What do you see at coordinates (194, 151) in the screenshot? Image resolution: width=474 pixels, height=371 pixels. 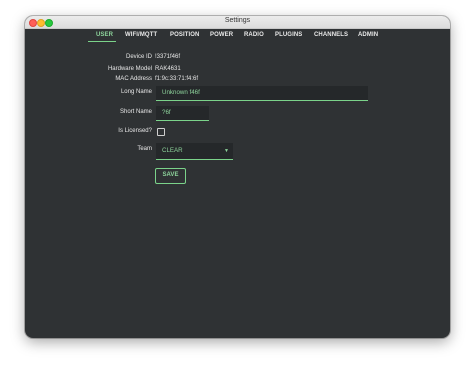 I see `team-select: CLEAR ▼` at bounding box center [194, 151].